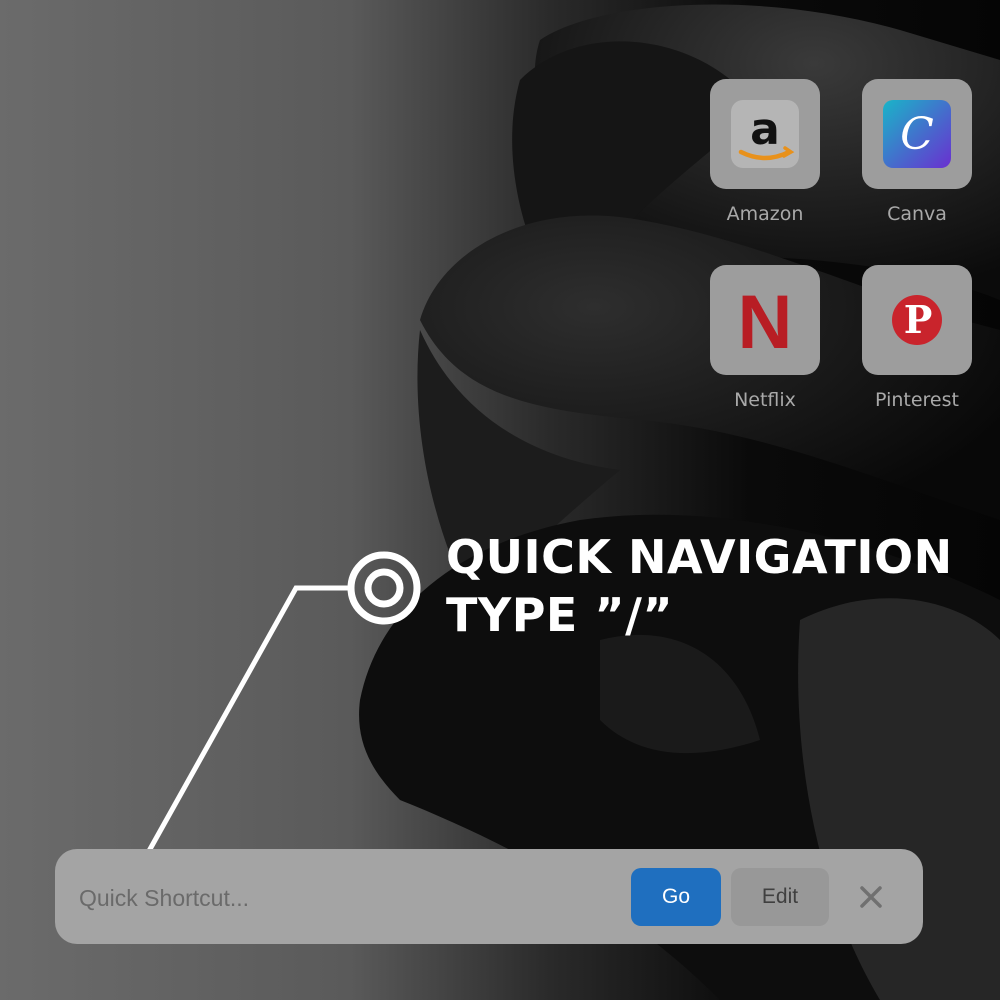  Describe the element at coordinates (384, 588) in the screenshot. I see `target-icon` at that location.